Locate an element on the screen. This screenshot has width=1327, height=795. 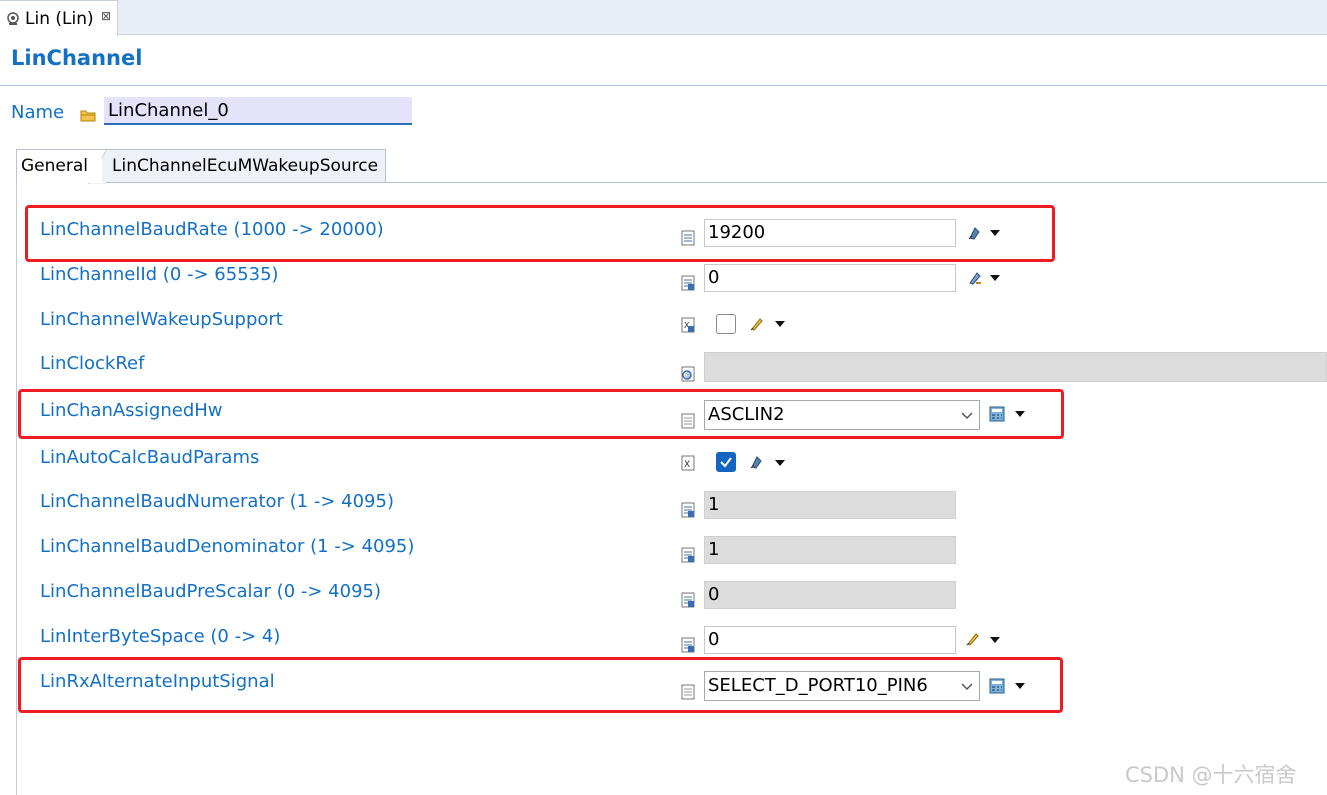
auto-calc-label: LinAutoCalcBaudParams is located at coordinates (150, 457).